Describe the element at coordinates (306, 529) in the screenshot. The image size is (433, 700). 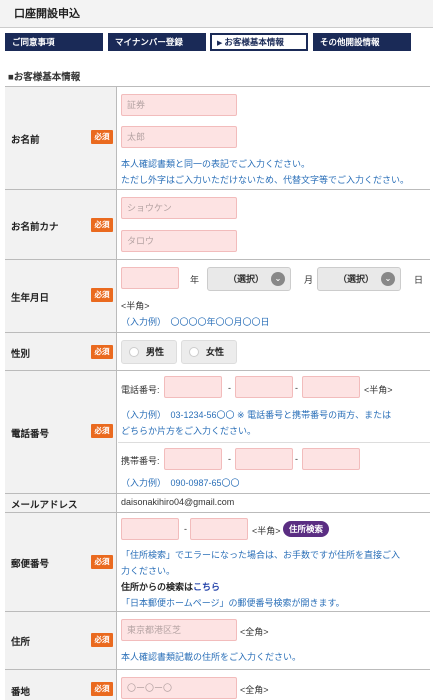
I see `address-search-button: 住所検索` at that location.